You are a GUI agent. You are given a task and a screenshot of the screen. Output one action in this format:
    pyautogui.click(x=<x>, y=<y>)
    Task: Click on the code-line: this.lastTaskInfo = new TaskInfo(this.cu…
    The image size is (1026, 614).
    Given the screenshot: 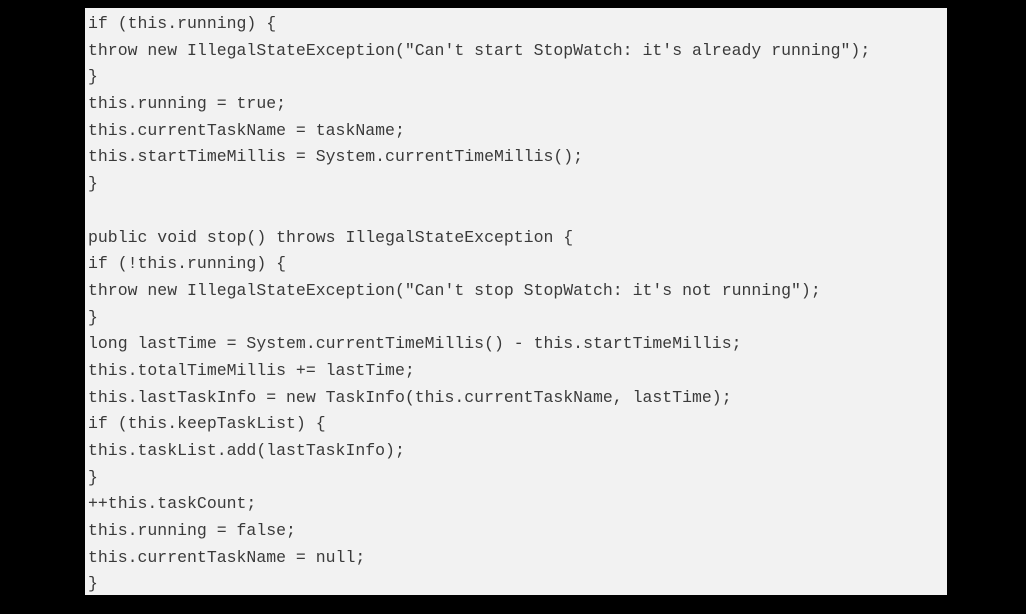 What is the action you would take?
    pyautogui.click(x=410, y=397)
    